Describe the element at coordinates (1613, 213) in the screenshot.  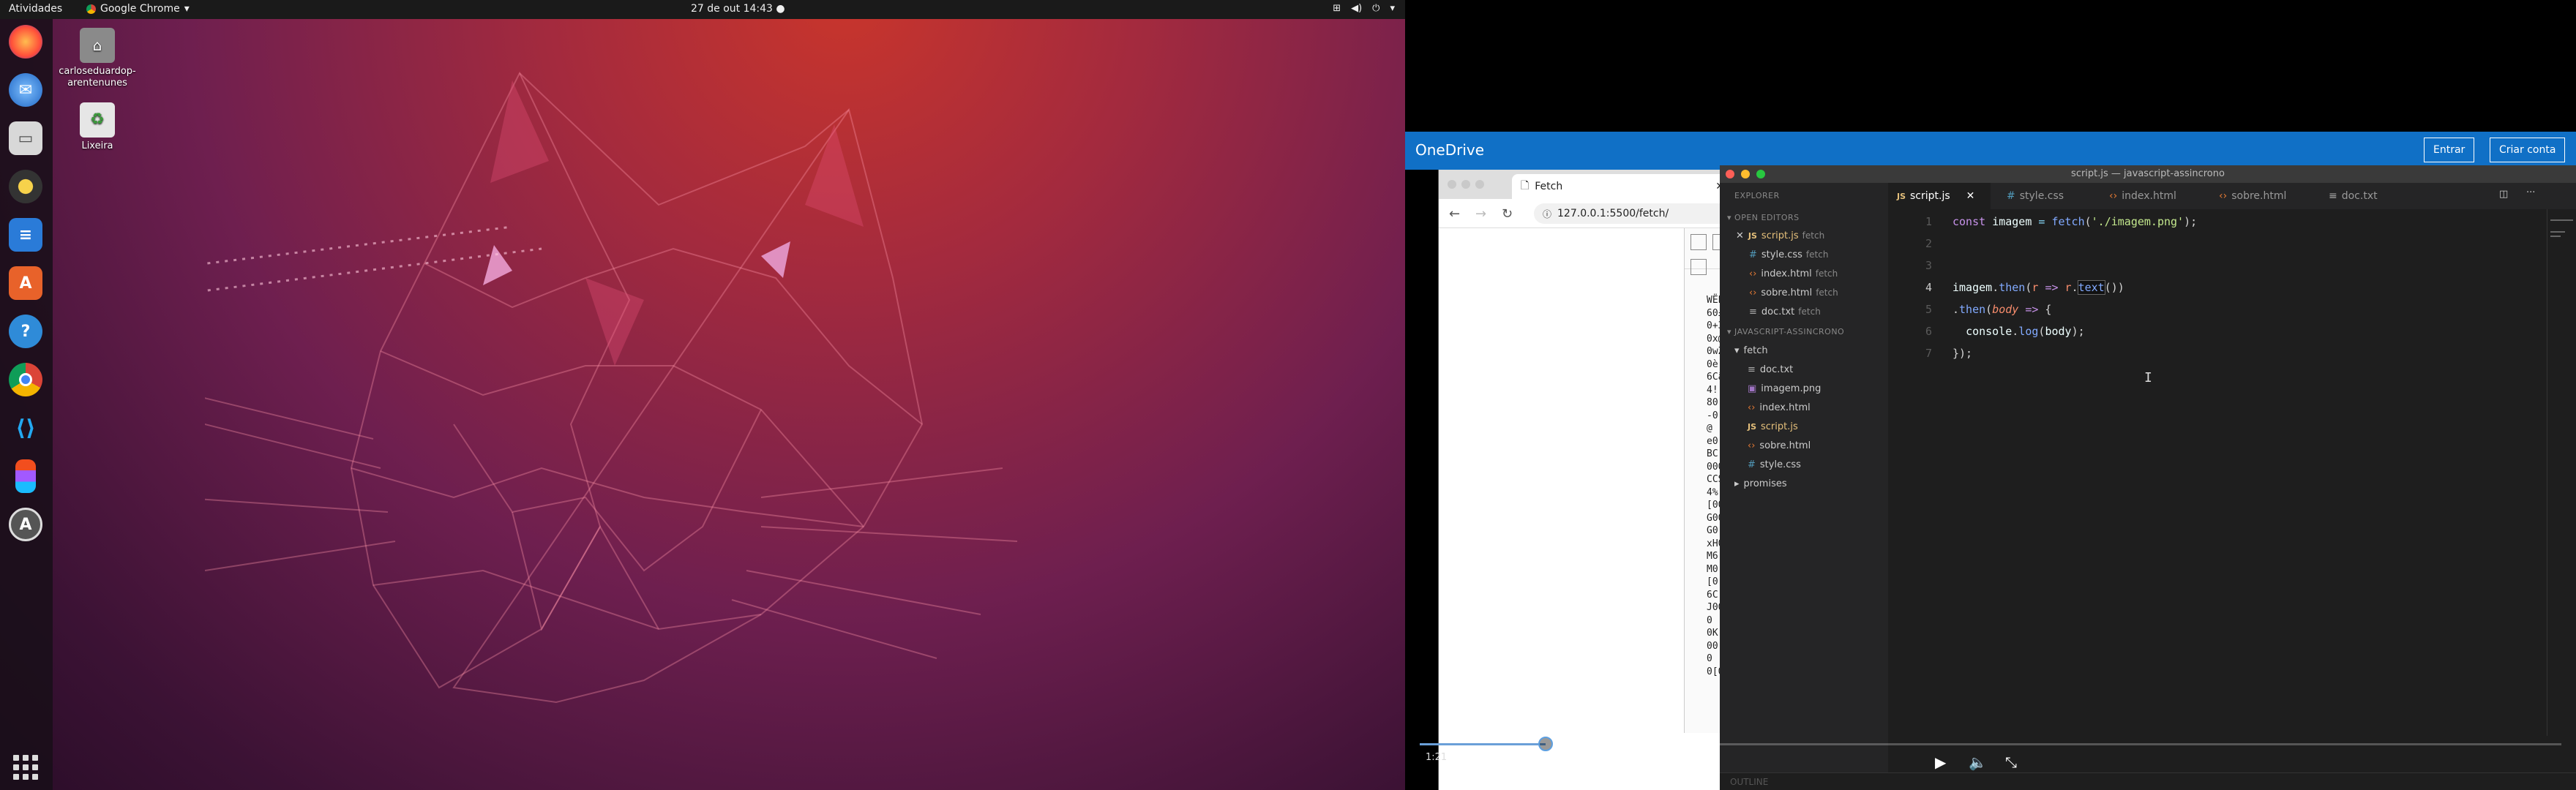
I see `url-text: 127.0.0.1:5500/fetch/` at that location.